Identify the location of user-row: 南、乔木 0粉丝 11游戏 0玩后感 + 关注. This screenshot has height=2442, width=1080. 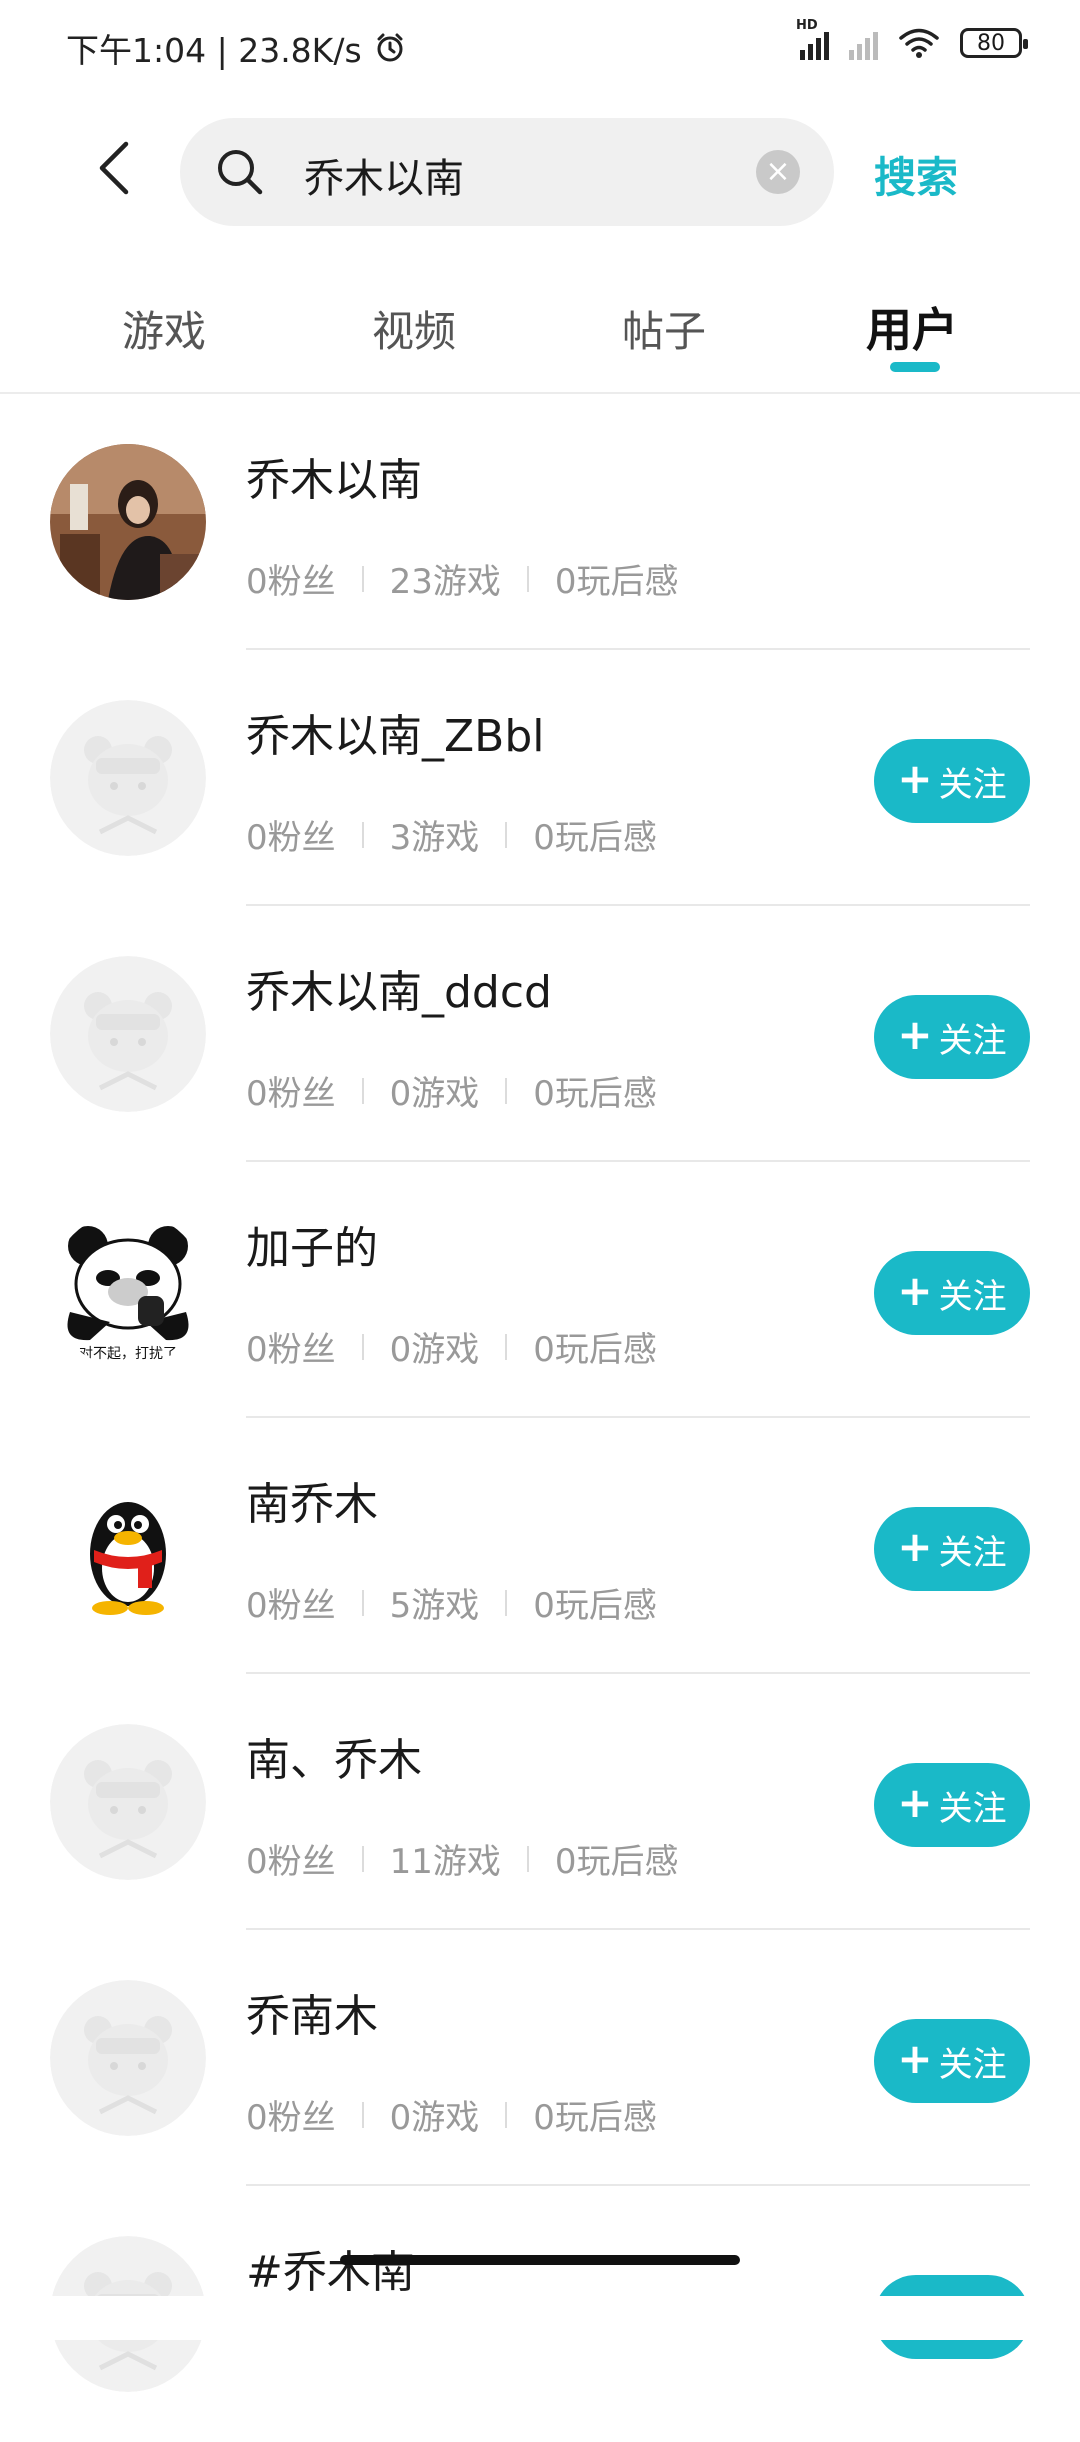
(540, 1802).